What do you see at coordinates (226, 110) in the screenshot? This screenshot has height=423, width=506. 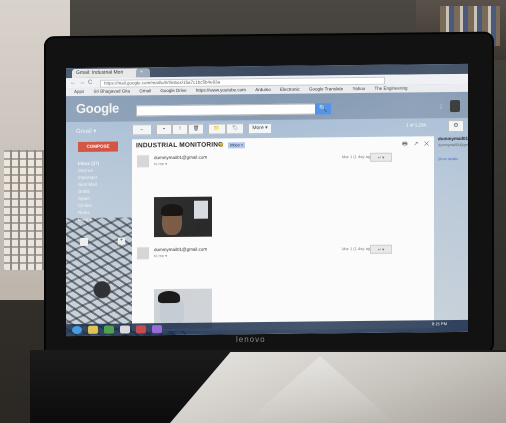 I see `search-input` at bounding box center [226, 110].